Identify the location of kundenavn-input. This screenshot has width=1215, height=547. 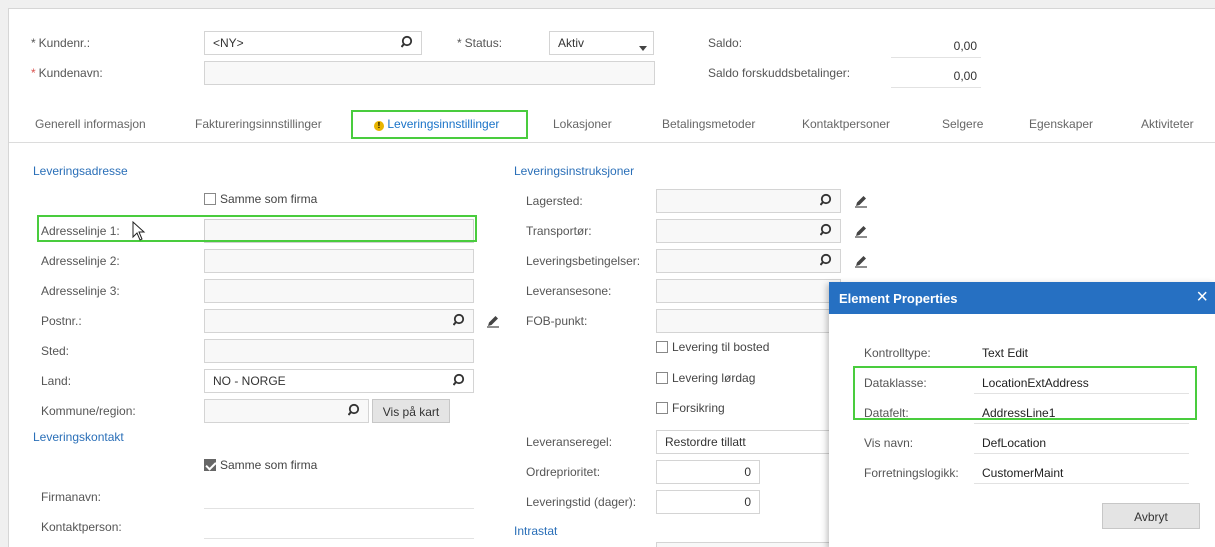
(429, 73).